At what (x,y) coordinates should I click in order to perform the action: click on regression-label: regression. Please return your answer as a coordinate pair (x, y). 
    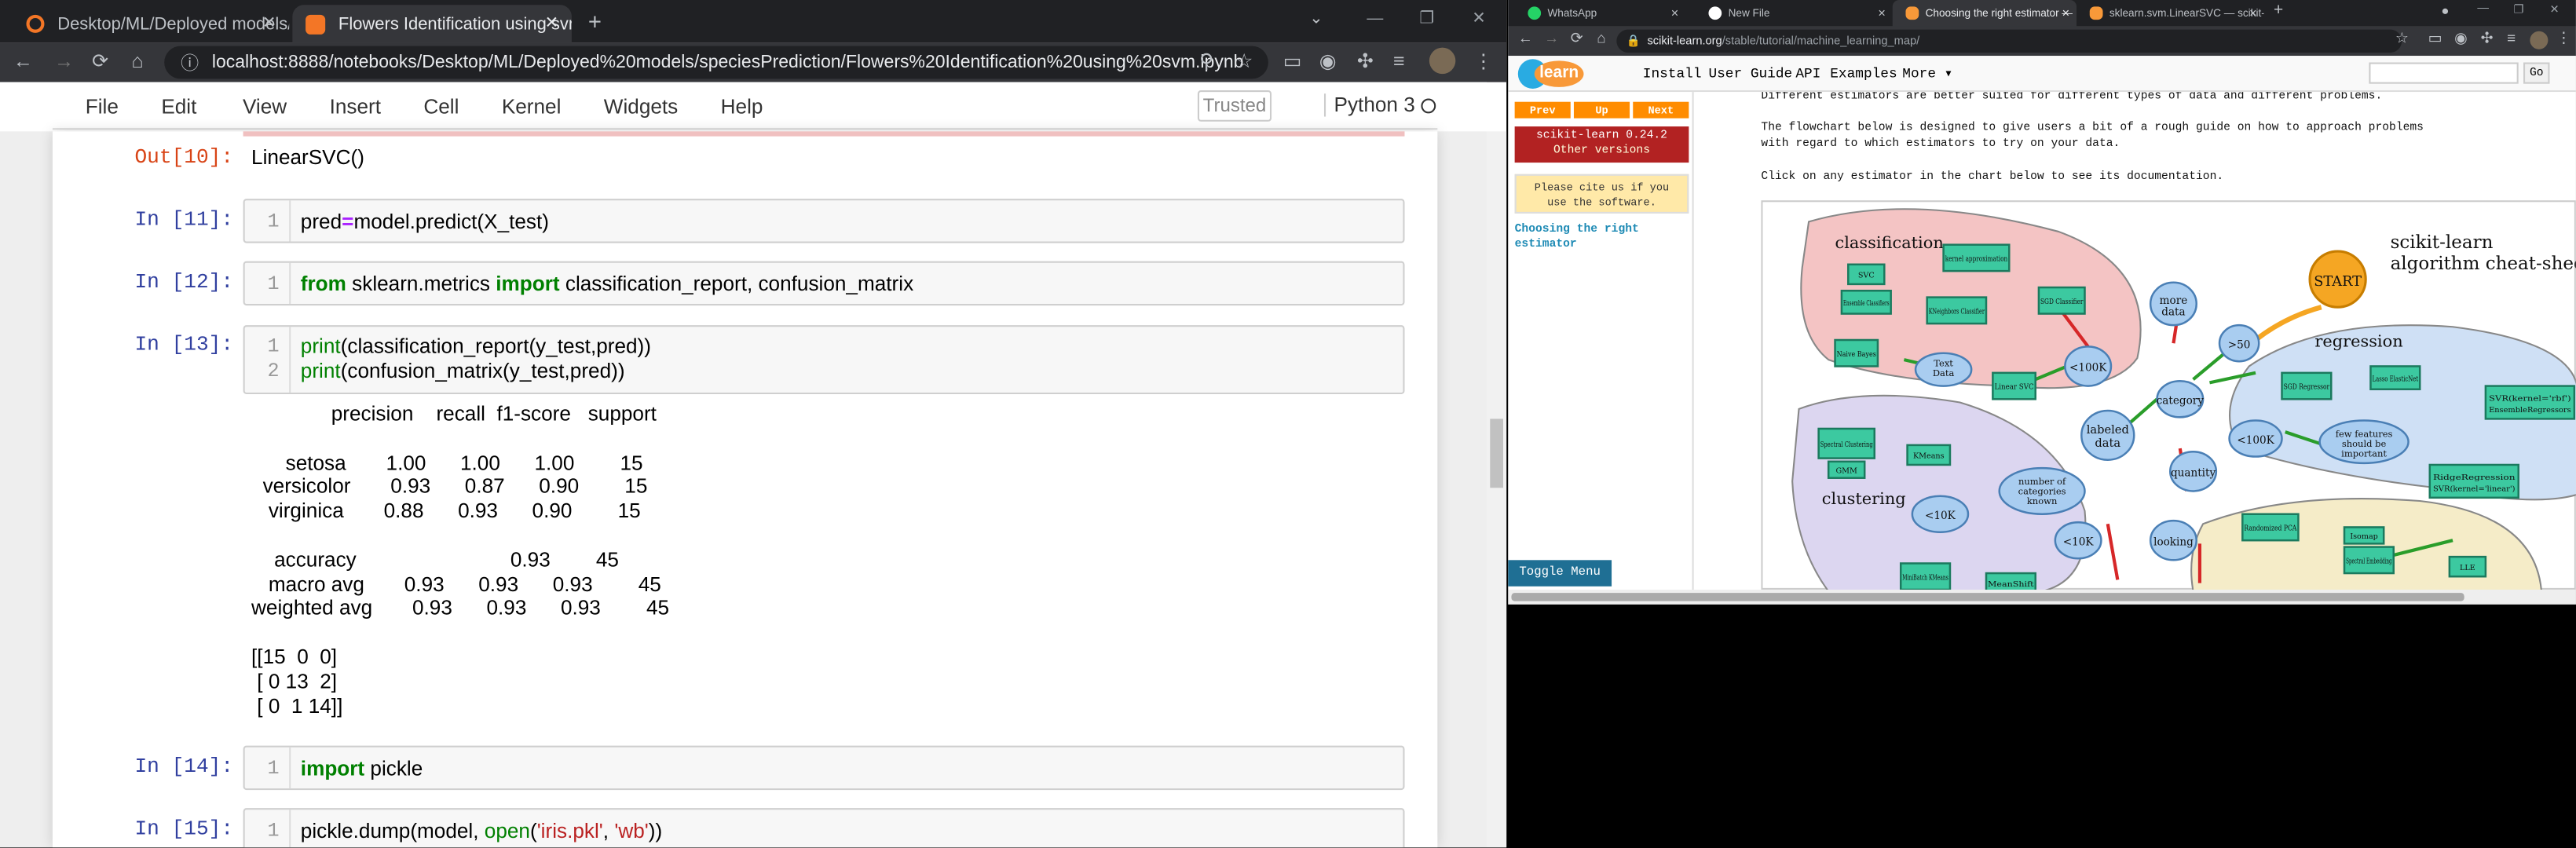
    Looking at the image, I should click on (2358, 341).